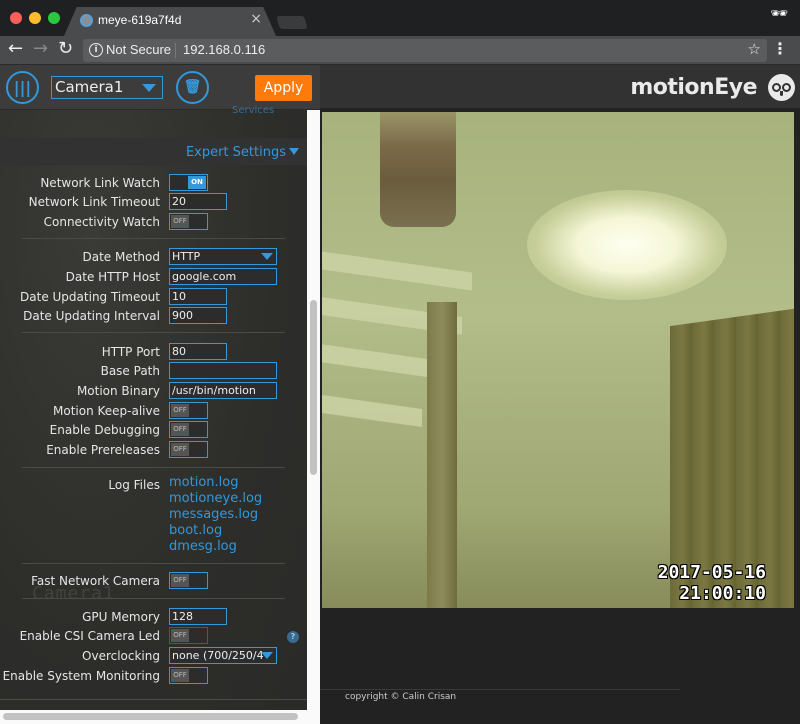 Image resolution: width=800 pixels, height=724 pixels. Describe the element at coordinates (781, 93) in the screenshot. I see `owl-beak` at that location.